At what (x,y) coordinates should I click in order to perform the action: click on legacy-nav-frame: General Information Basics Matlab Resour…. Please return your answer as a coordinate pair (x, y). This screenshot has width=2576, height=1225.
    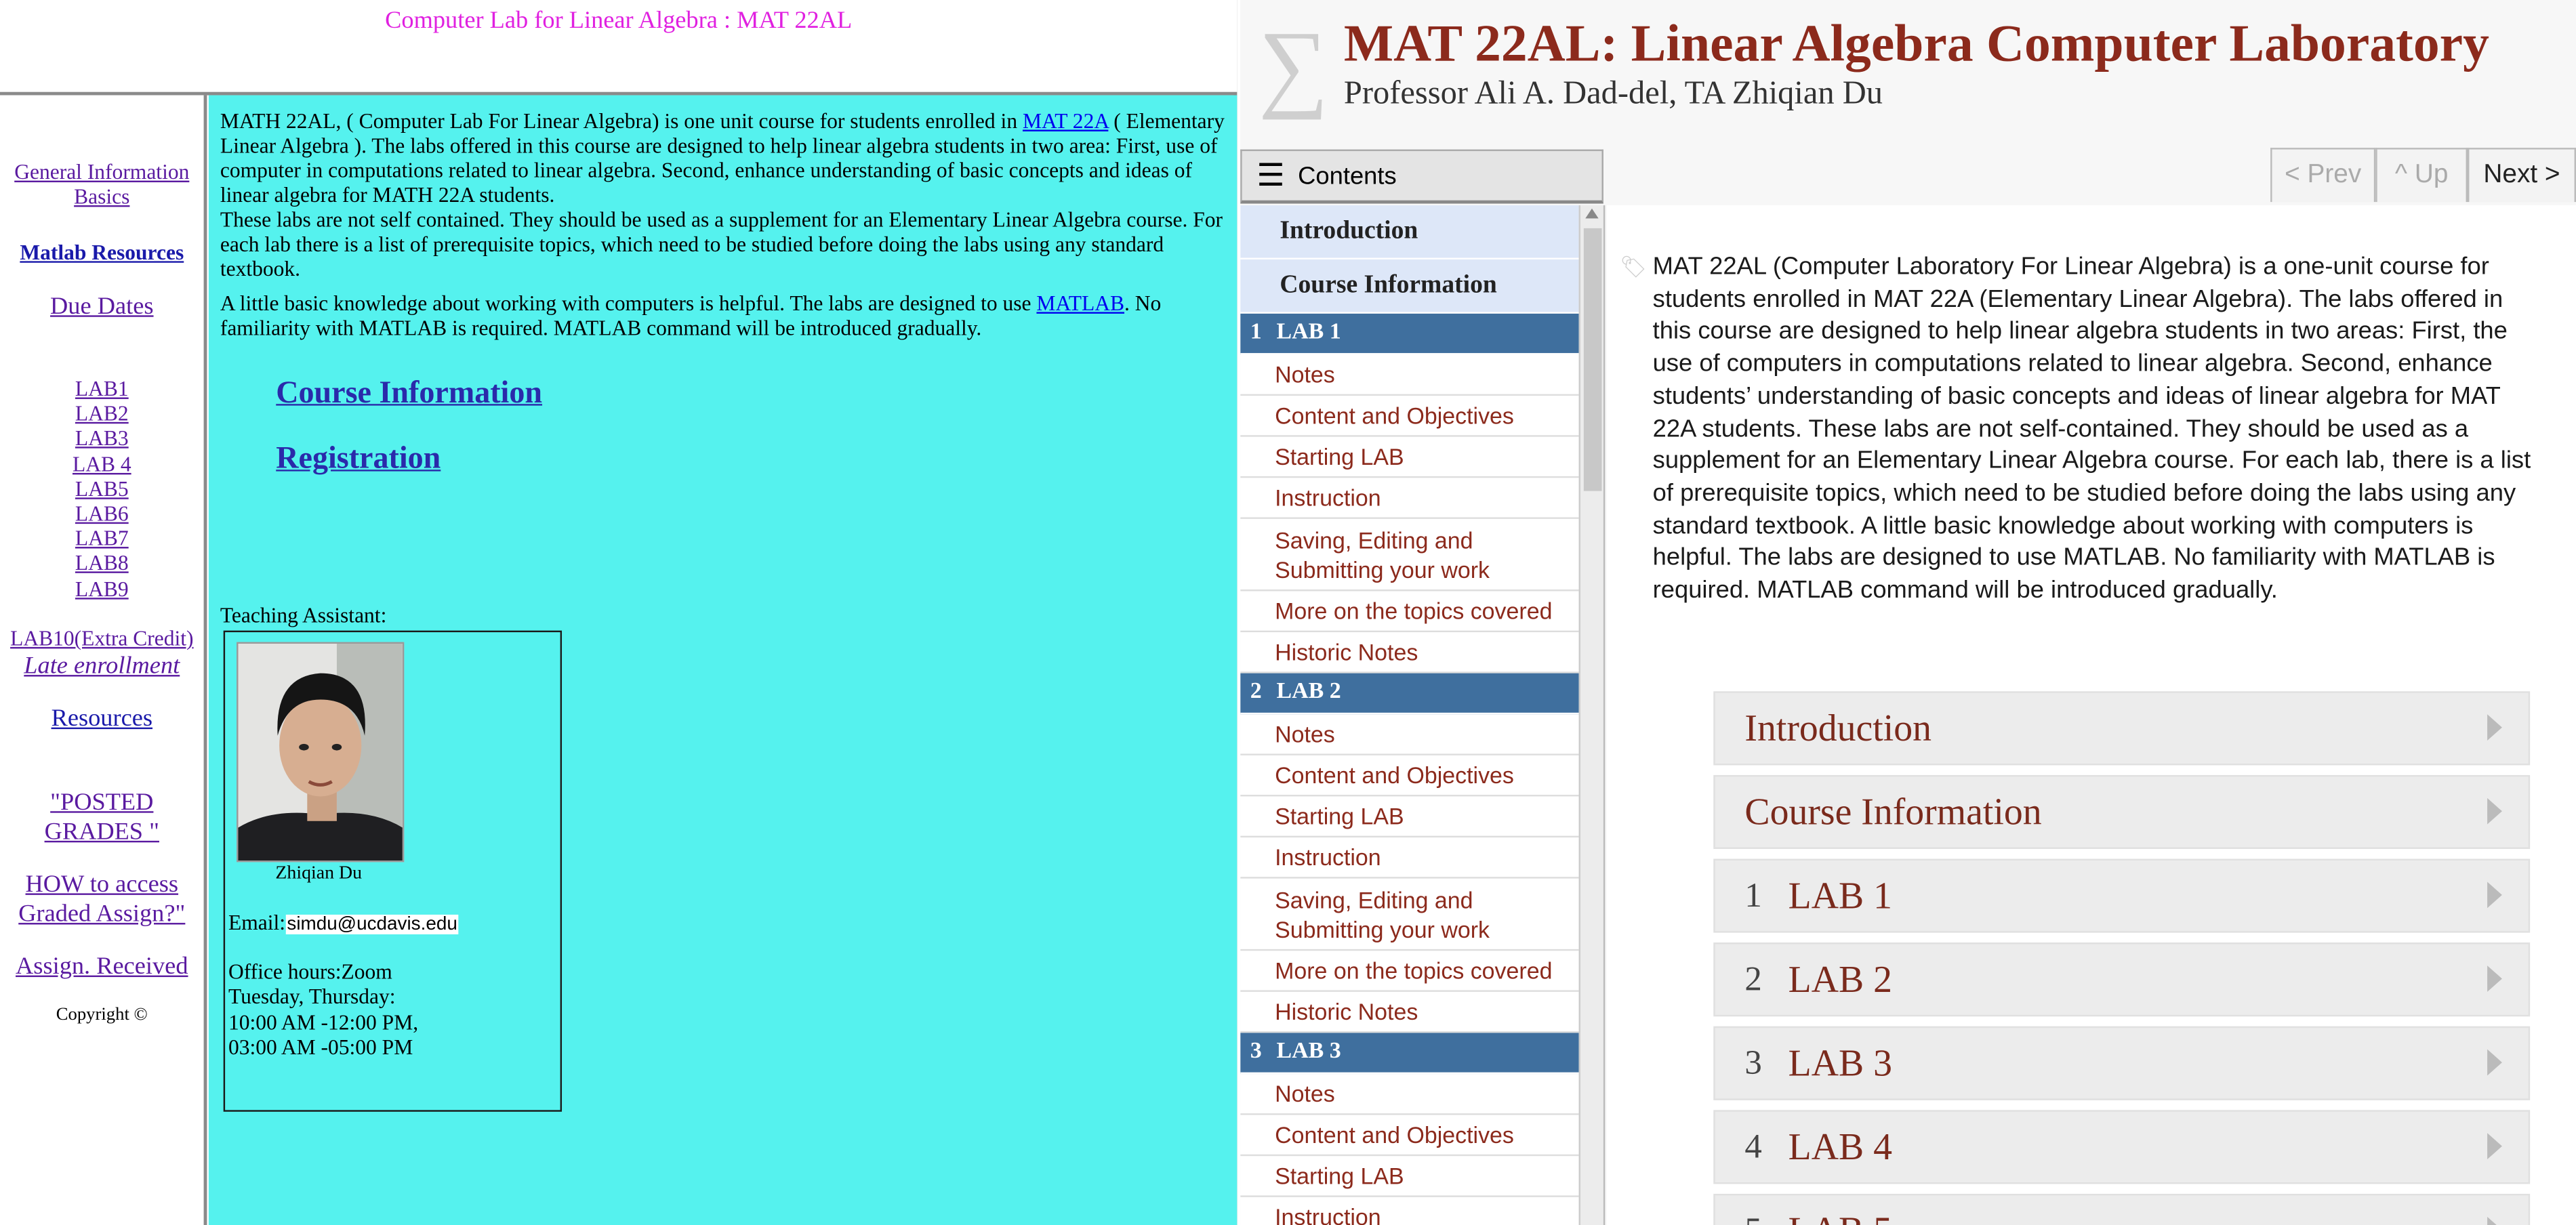
    Looking at the image, I should click on (103, 660).